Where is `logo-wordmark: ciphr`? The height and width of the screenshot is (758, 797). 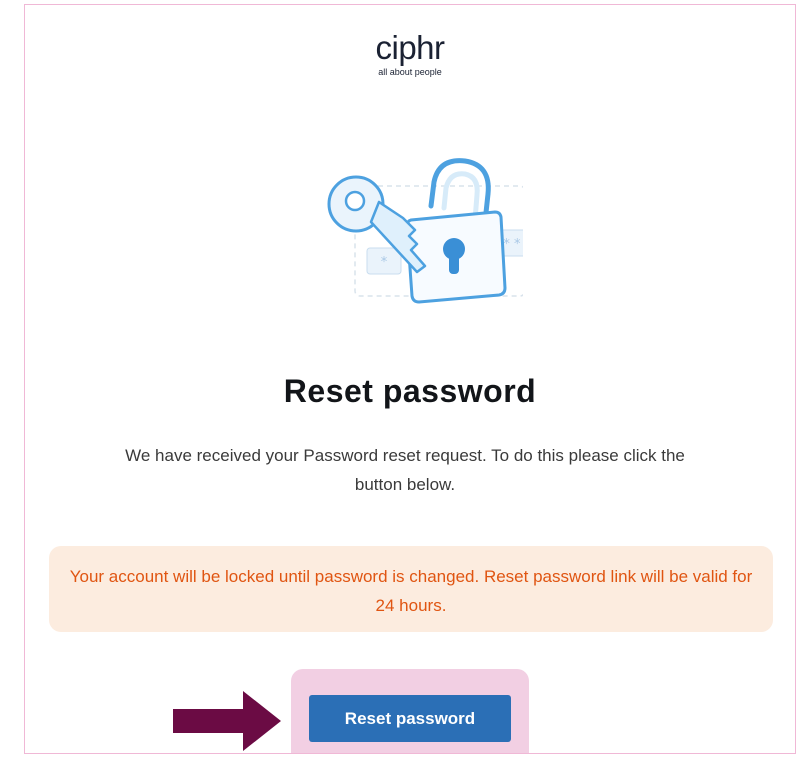 logo-wordmark: ciphr is located at coordinates (410, 47).